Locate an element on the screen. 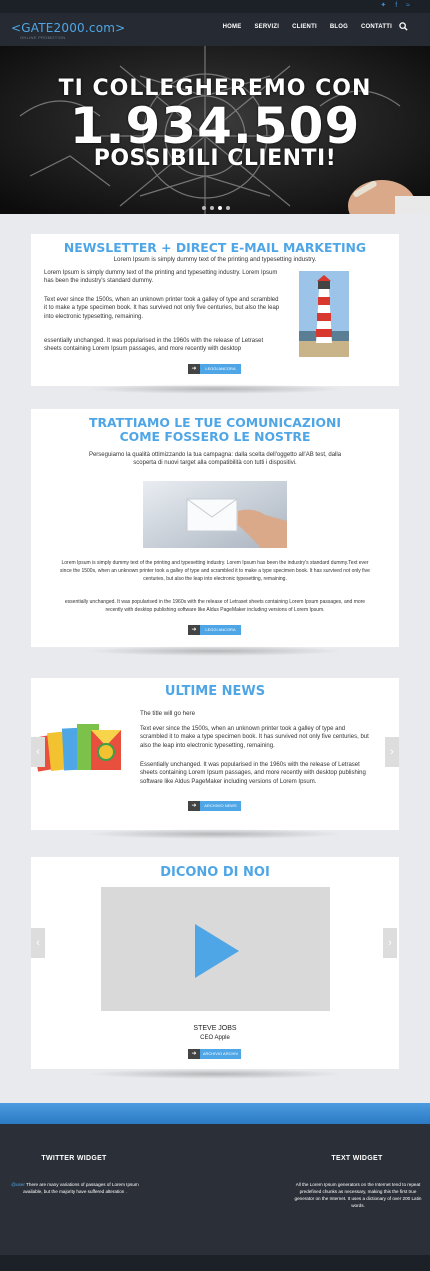 The image size is (430, 1271). search-icon is located at coordinates (403, 26).